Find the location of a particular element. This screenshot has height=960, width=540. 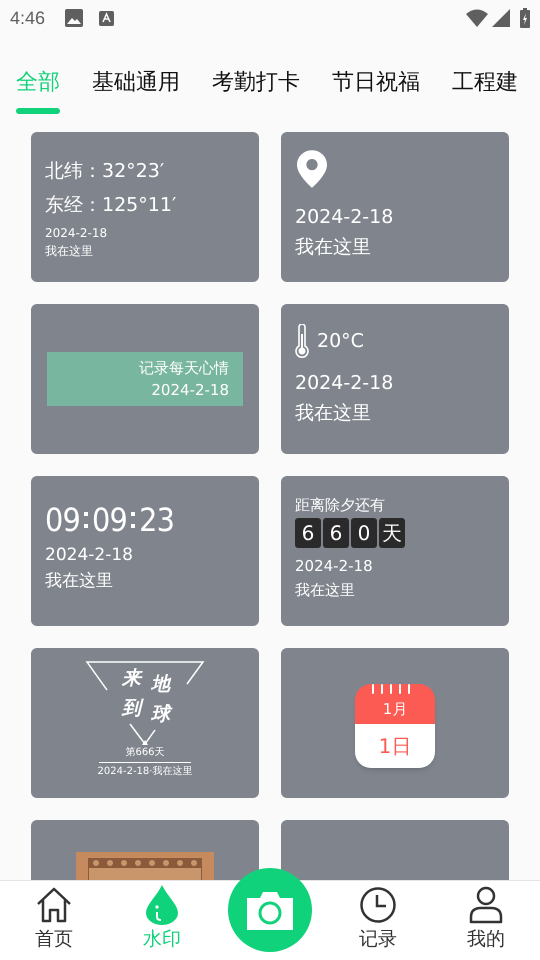

location-pin-icon is located at coordinates (312, 169).